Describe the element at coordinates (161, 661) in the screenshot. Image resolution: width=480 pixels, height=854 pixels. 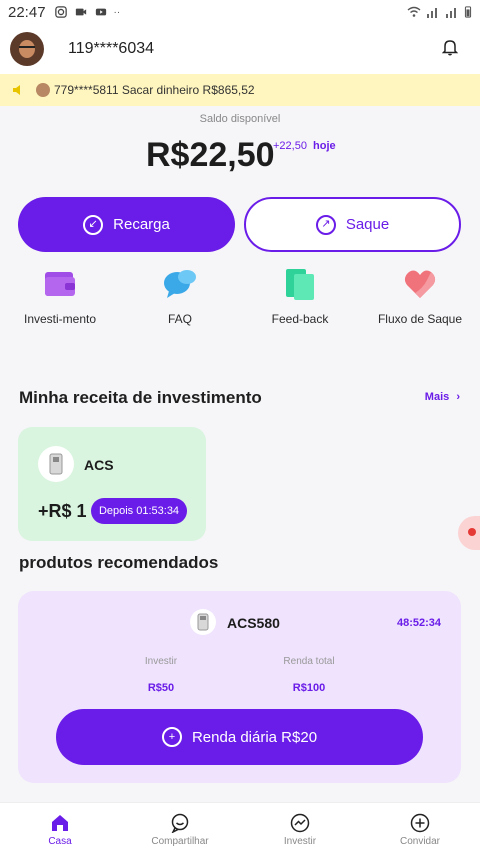
I see `invest-label: Investir` at that location.